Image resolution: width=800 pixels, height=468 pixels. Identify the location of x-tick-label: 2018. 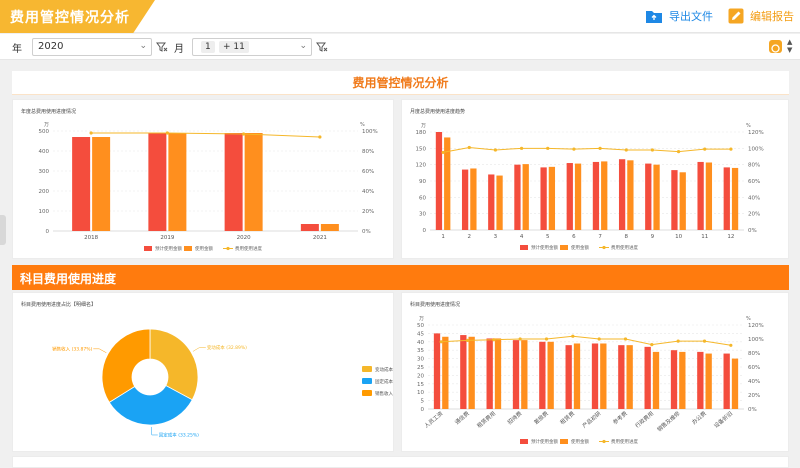
(91, 238).